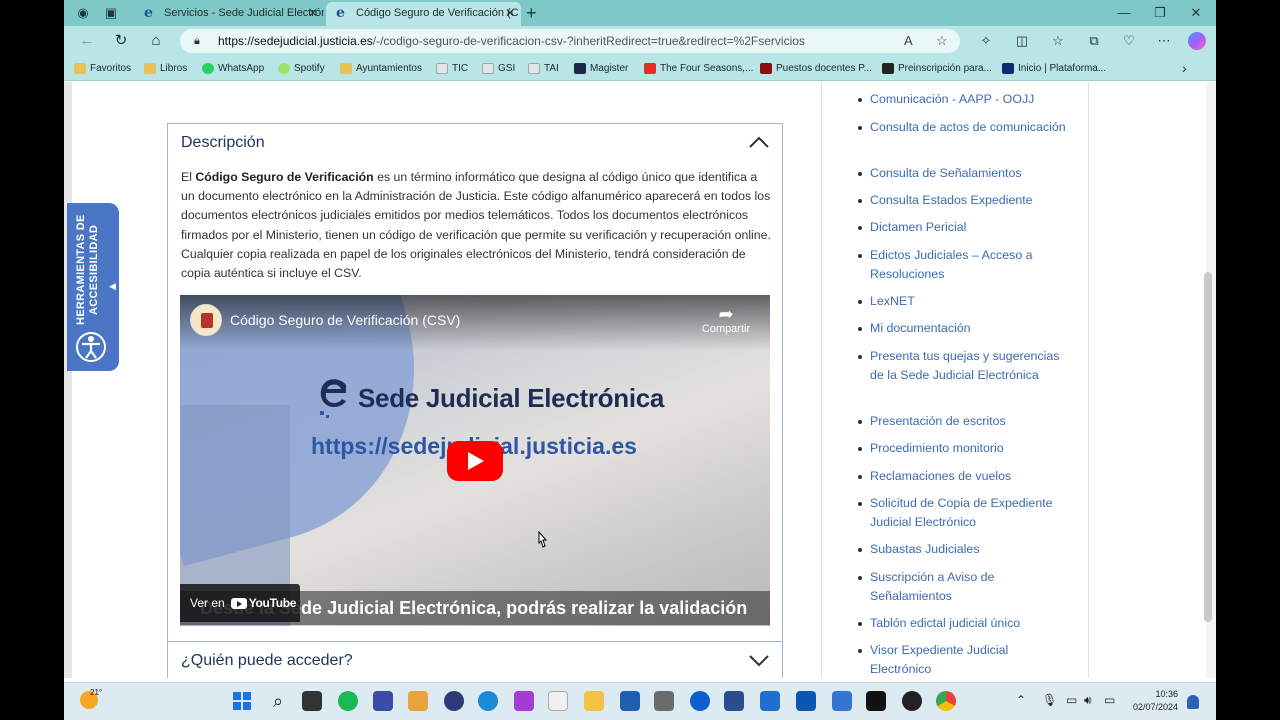 This screenshot has height=720, width=1280. Describe the element at coordinates (1124, 13) in the screenshot. I see `minimize-icon: —` at that location.